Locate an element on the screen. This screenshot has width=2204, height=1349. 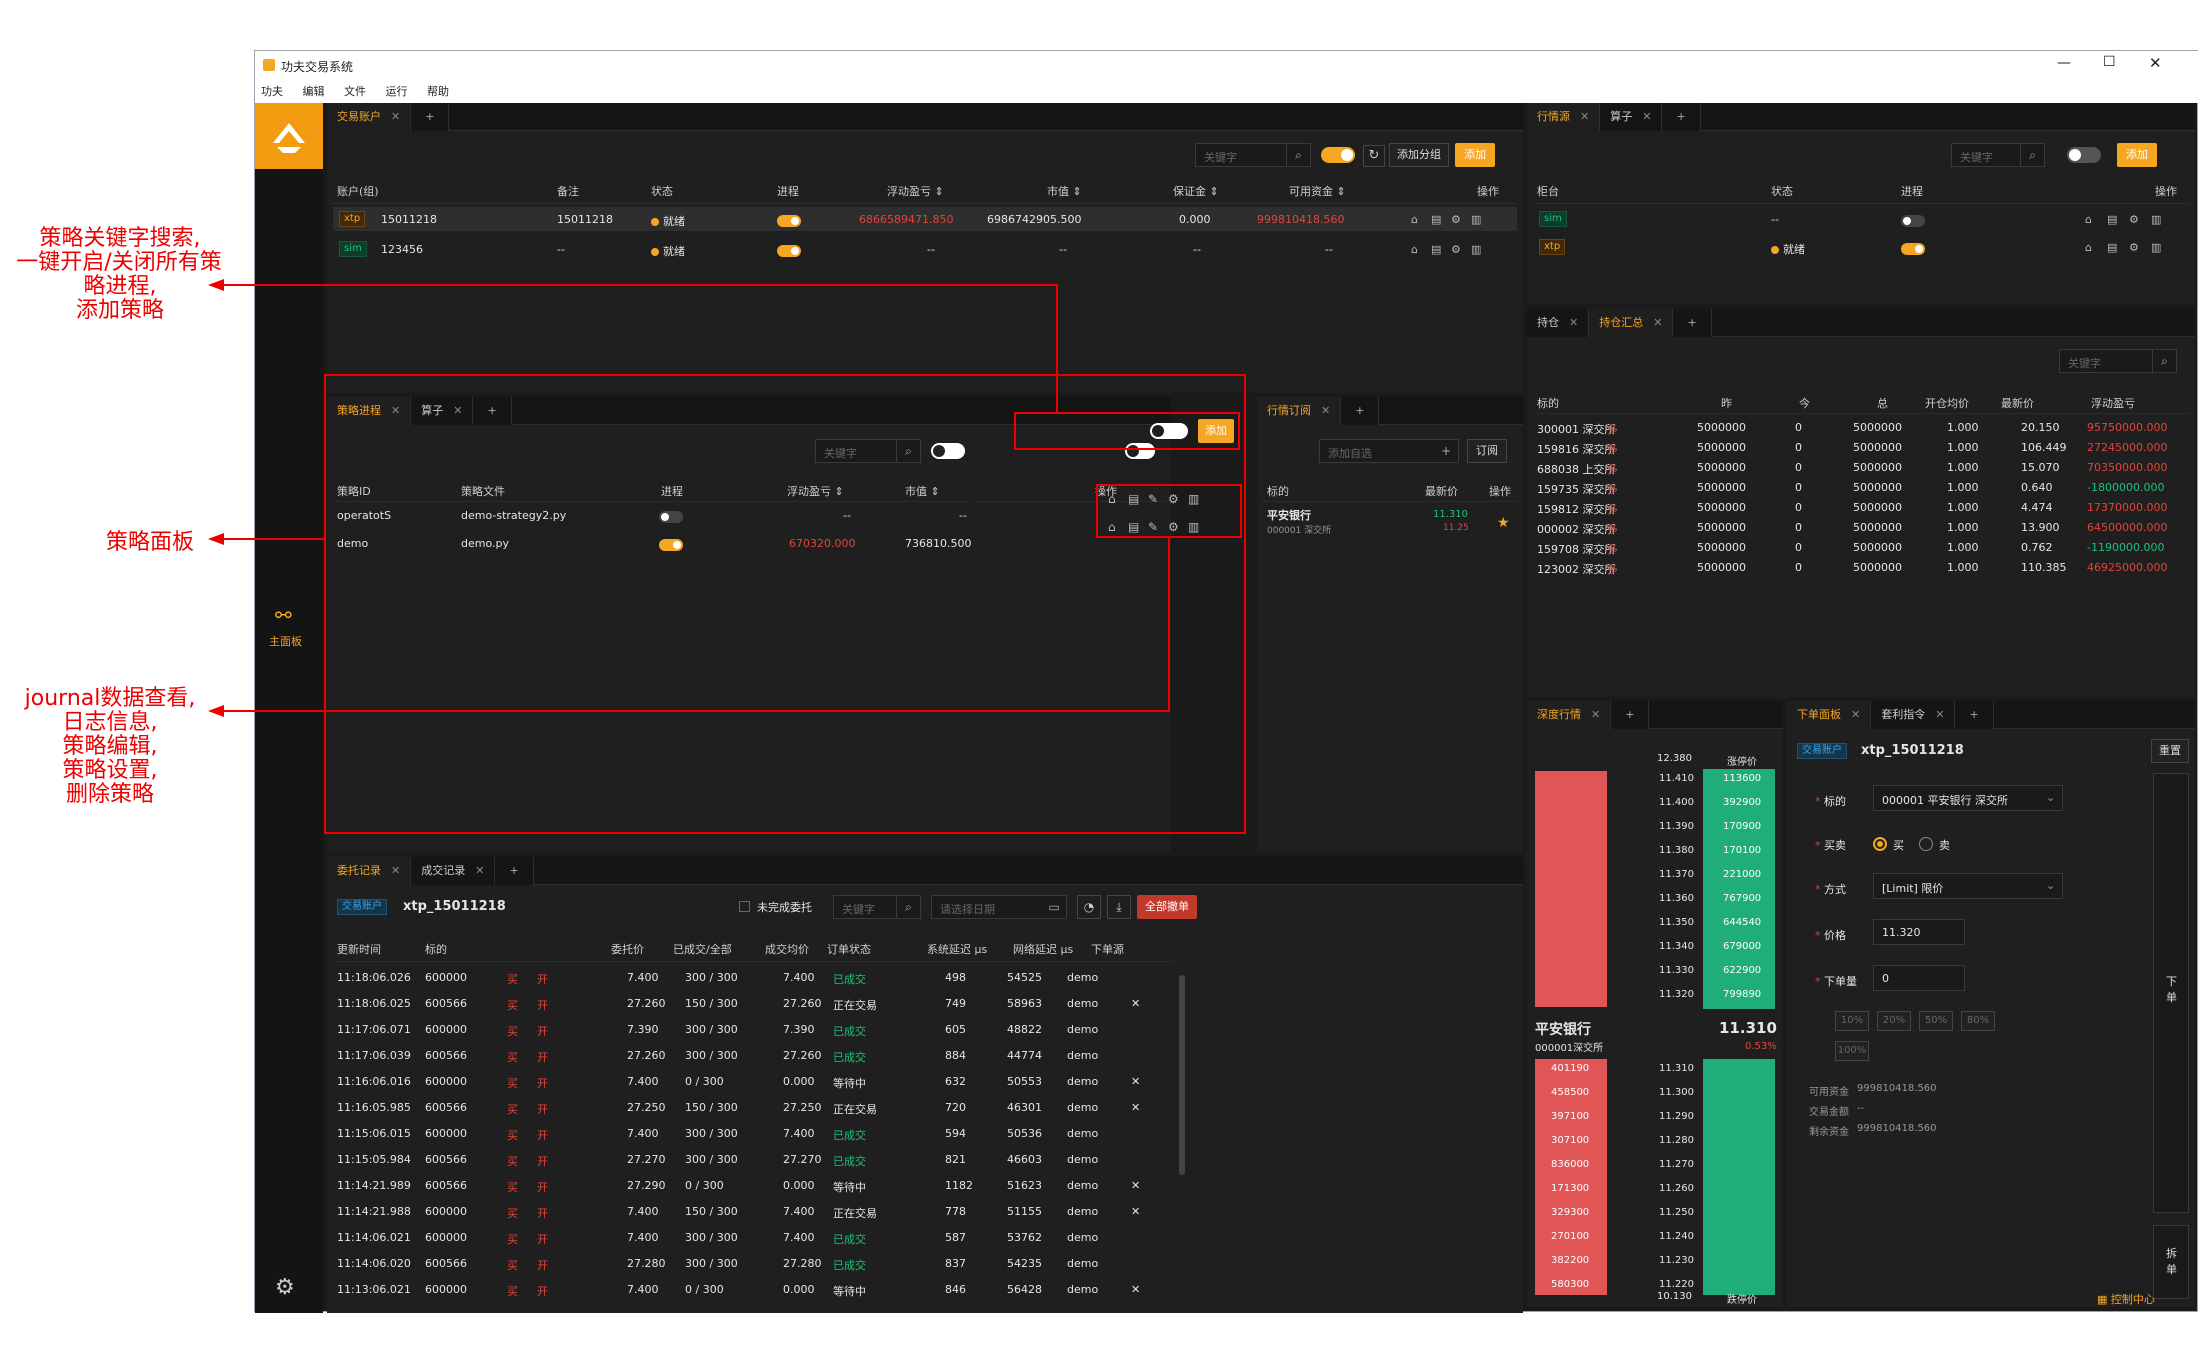
menu-item: 功夫 is located at coordinates (272, 91).